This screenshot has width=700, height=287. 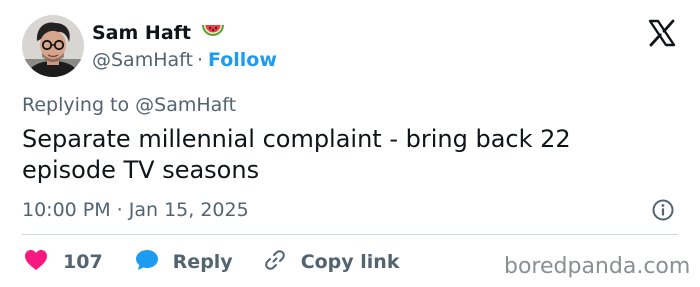 I want to click on tweet-timestamp: 10:00 PM · Jan 15, 2025, so click(x=135, y=210).